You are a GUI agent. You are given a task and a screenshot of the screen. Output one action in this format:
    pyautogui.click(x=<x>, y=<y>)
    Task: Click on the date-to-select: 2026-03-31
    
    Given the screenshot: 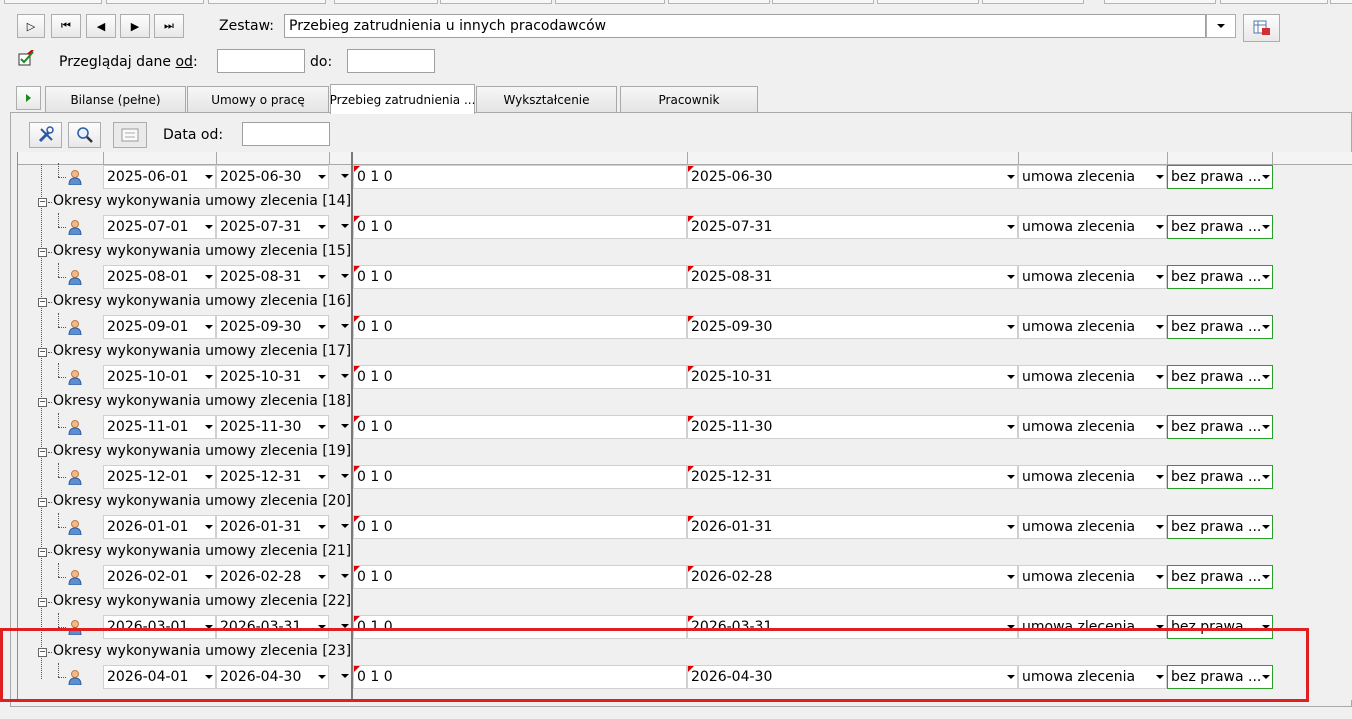 What is the action you would take?
    pyautogui.click(x=272, y=627)
    